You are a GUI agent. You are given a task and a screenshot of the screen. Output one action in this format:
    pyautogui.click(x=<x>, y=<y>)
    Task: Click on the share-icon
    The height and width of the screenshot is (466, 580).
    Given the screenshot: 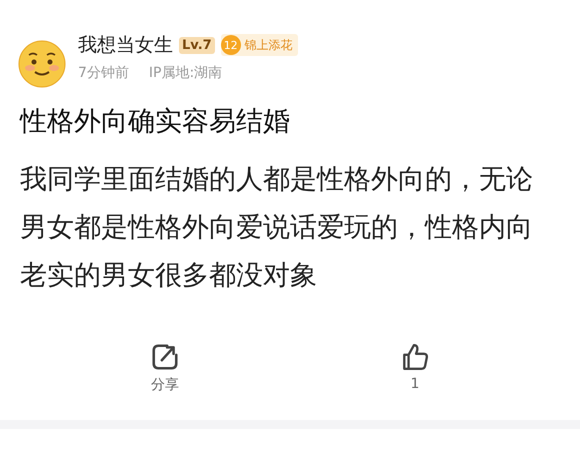 What is the action you would take?
    pyautogui.click(x=165, y=357)
    